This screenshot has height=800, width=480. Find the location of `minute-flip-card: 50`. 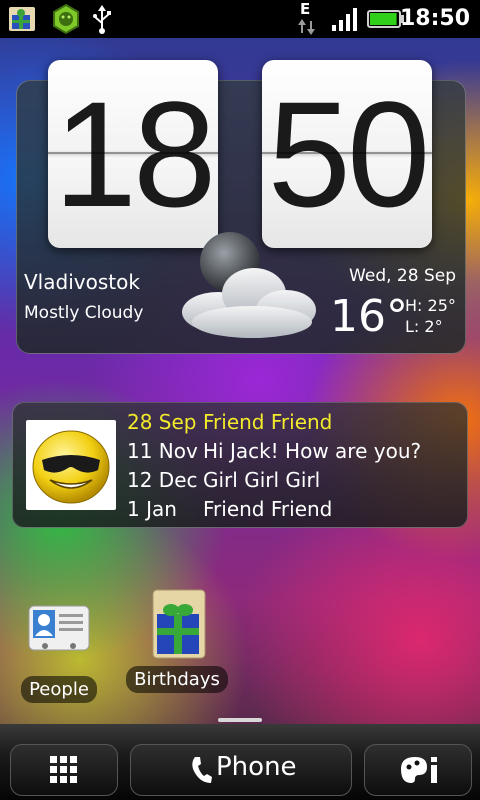

minute-flip-card: 50 is located at coordinates (347, 154).